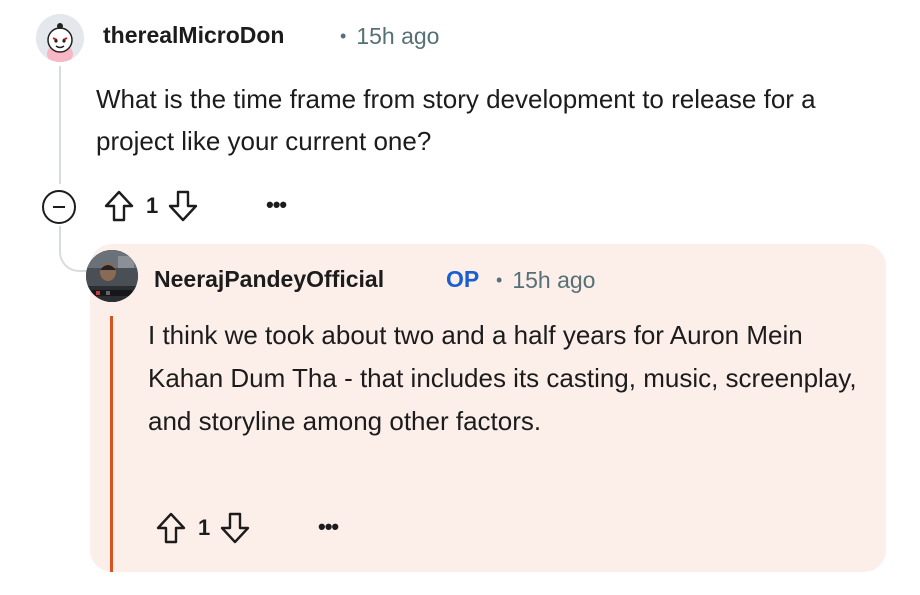 Image resolution: width=920 pixels, height=595 pixels. What do you see at coordinates (398, 36) in the screenshot?
I see `comment-timestamp: 15h ago` at bounding box center [398, 36].